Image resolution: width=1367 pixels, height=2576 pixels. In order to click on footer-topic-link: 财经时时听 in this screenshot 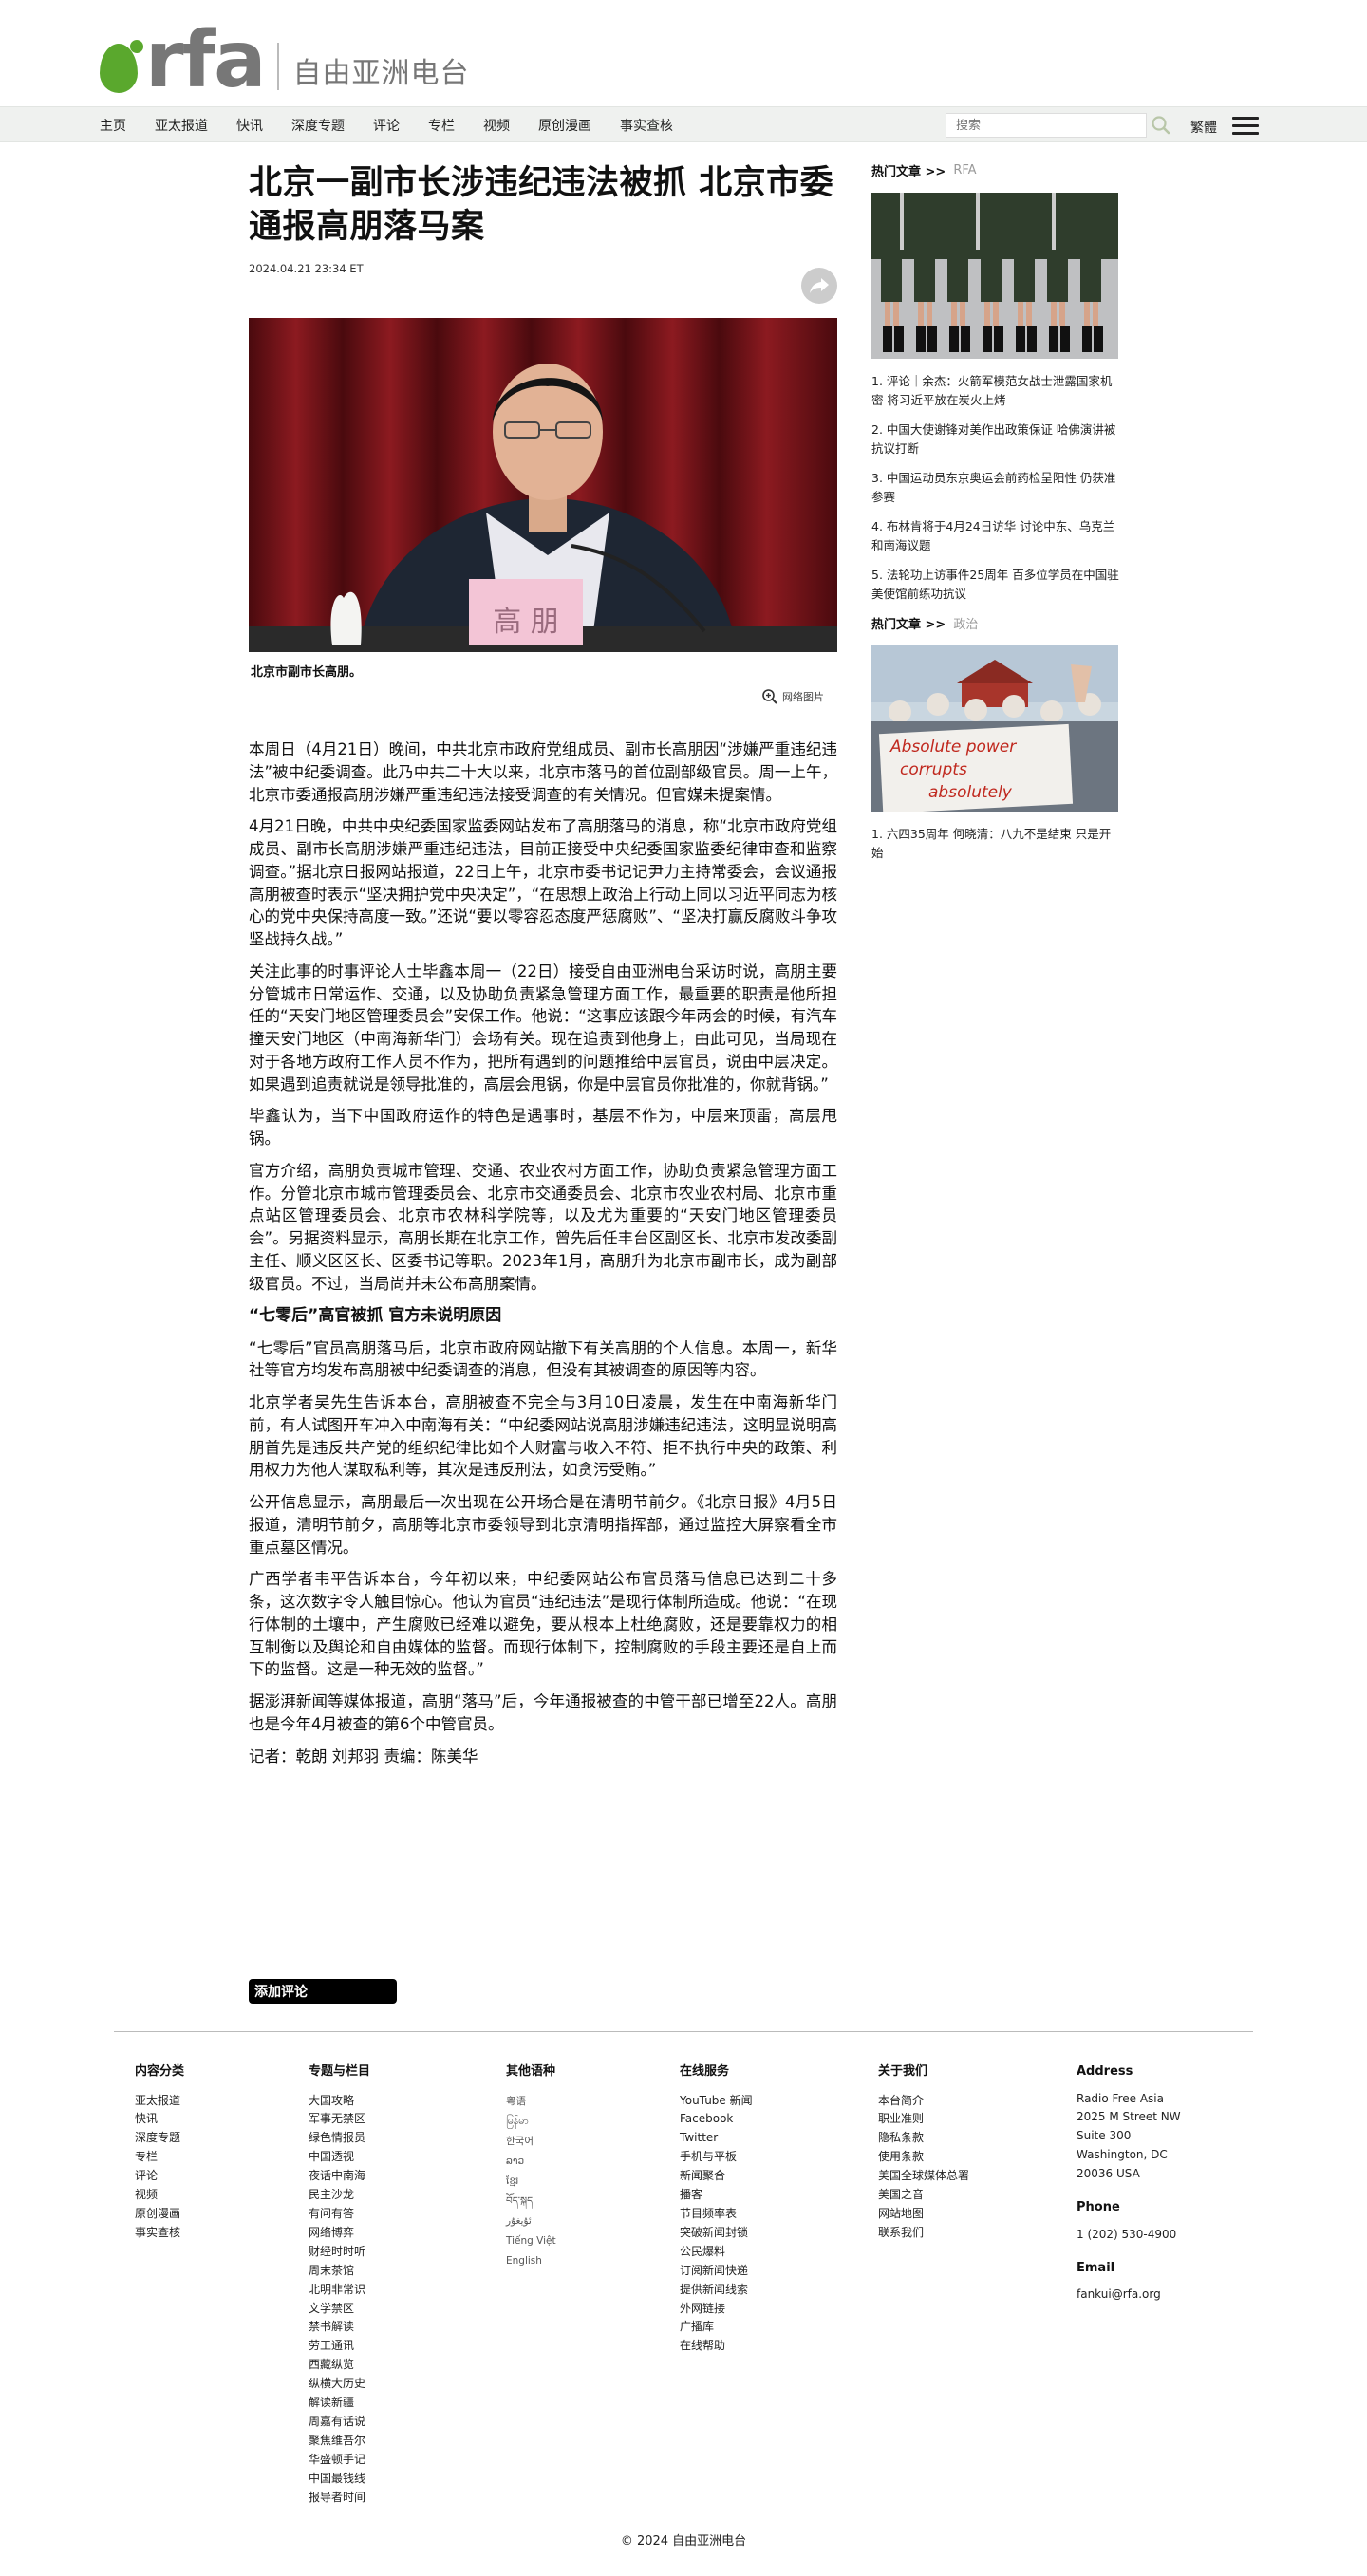, I will do `click(339, 2253)`.